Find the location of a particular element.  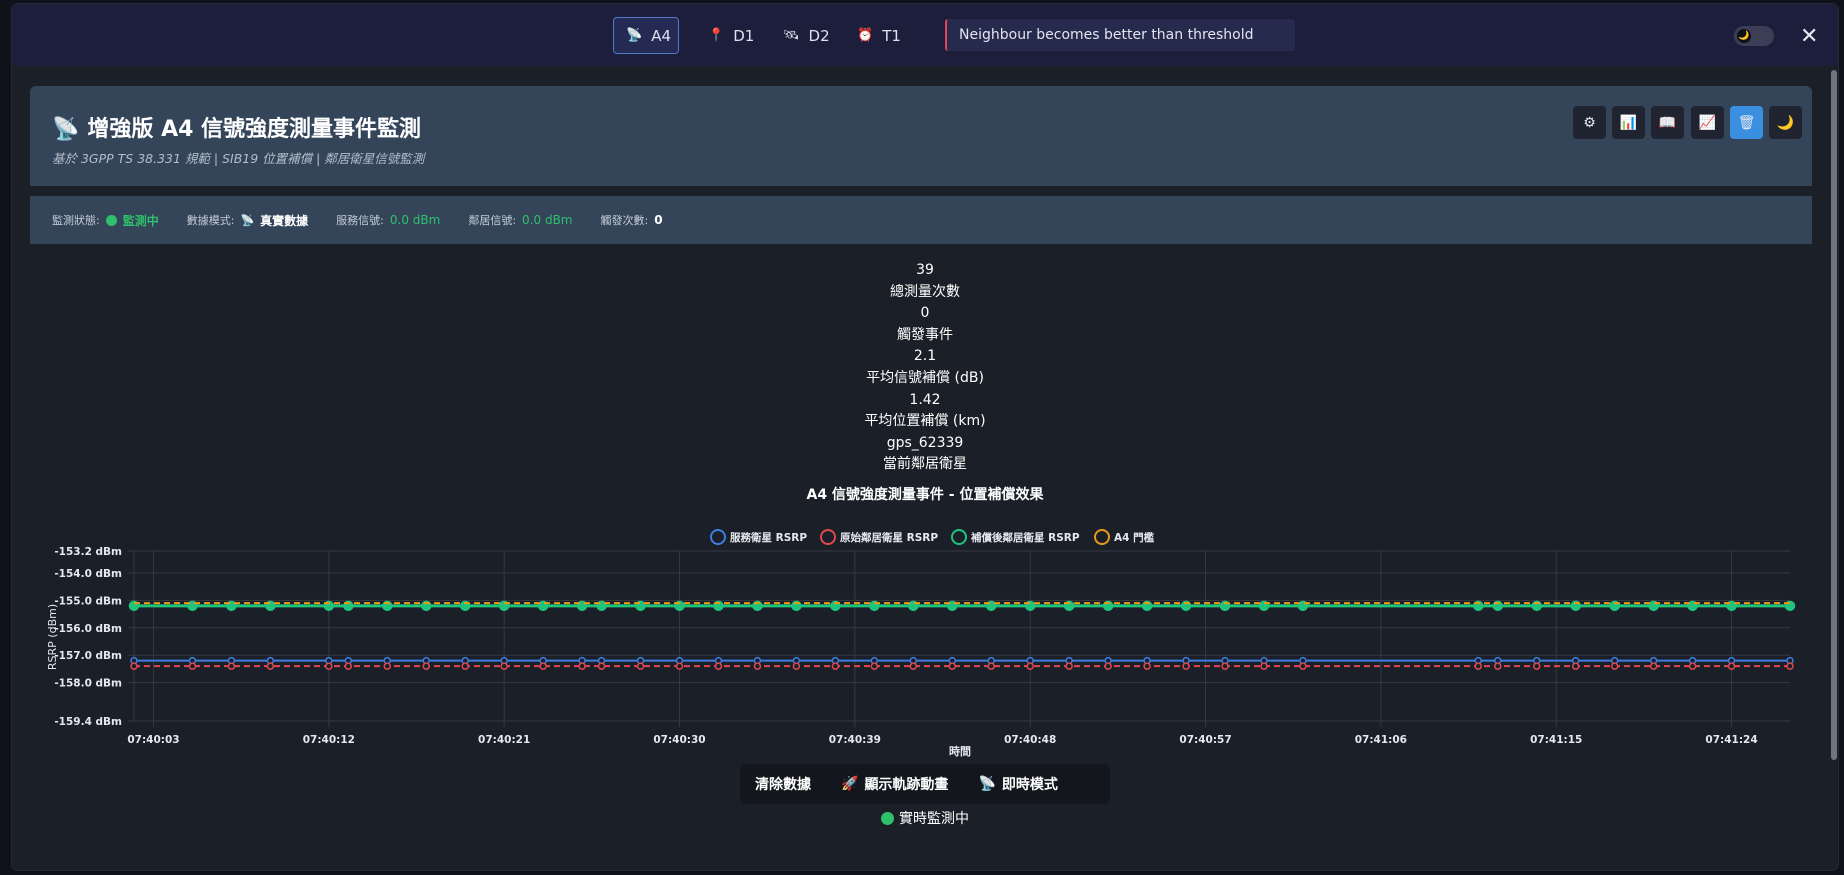

live-status-text: 實時監測中 is located at coordinates (934, 819).